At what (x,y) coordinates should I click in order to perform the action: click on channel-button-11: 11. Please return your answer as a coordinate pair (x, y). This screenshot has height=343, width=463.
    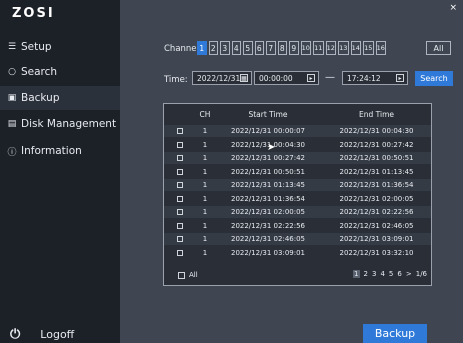
    Looking at the image, I should click on (318, 48).